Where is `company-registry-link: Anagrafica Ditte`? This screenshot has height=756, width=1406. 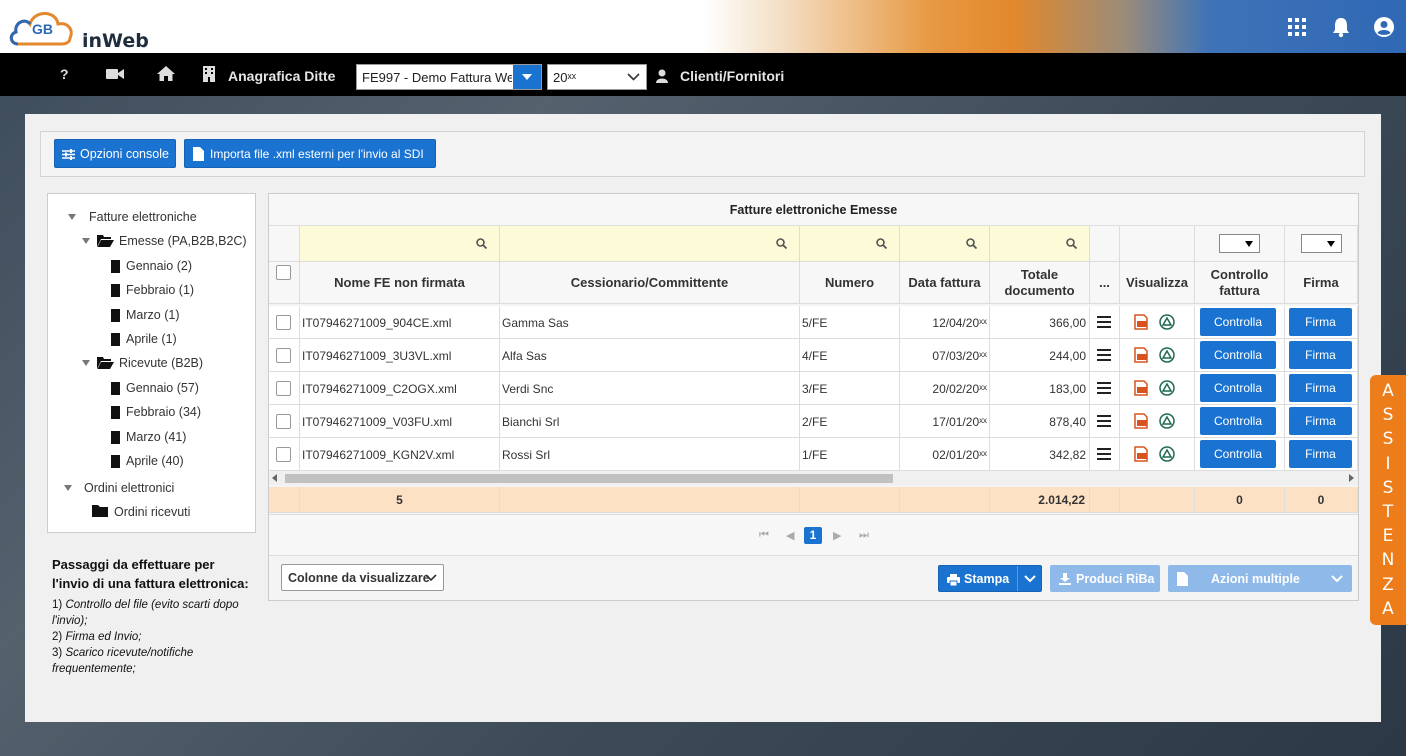 company-registry-link: Anagrafica Ditte is located at coordinates (281, 76).